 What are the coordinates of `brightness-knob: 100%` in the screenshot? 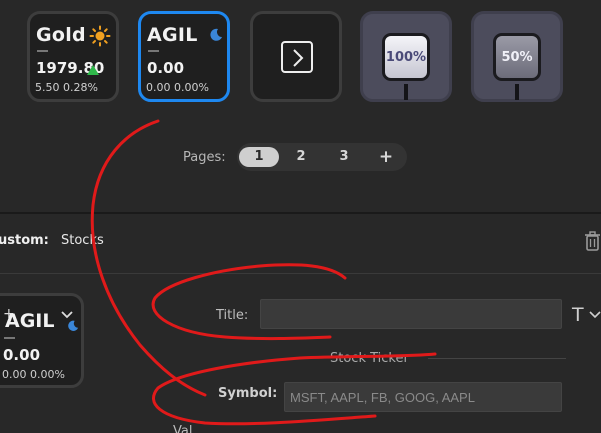 It's located at (406, 57).